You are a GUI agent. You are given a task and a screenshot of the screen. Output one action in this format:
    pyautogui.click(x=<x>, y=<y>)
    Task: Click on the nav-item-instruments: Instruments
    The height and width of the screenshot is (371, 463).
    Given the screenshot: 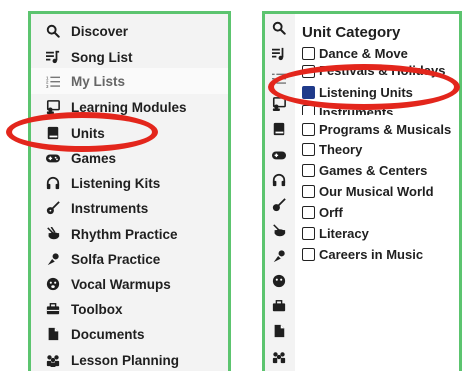 What is the action you would take?
    pyautogui.click(x=129, y=208)
    